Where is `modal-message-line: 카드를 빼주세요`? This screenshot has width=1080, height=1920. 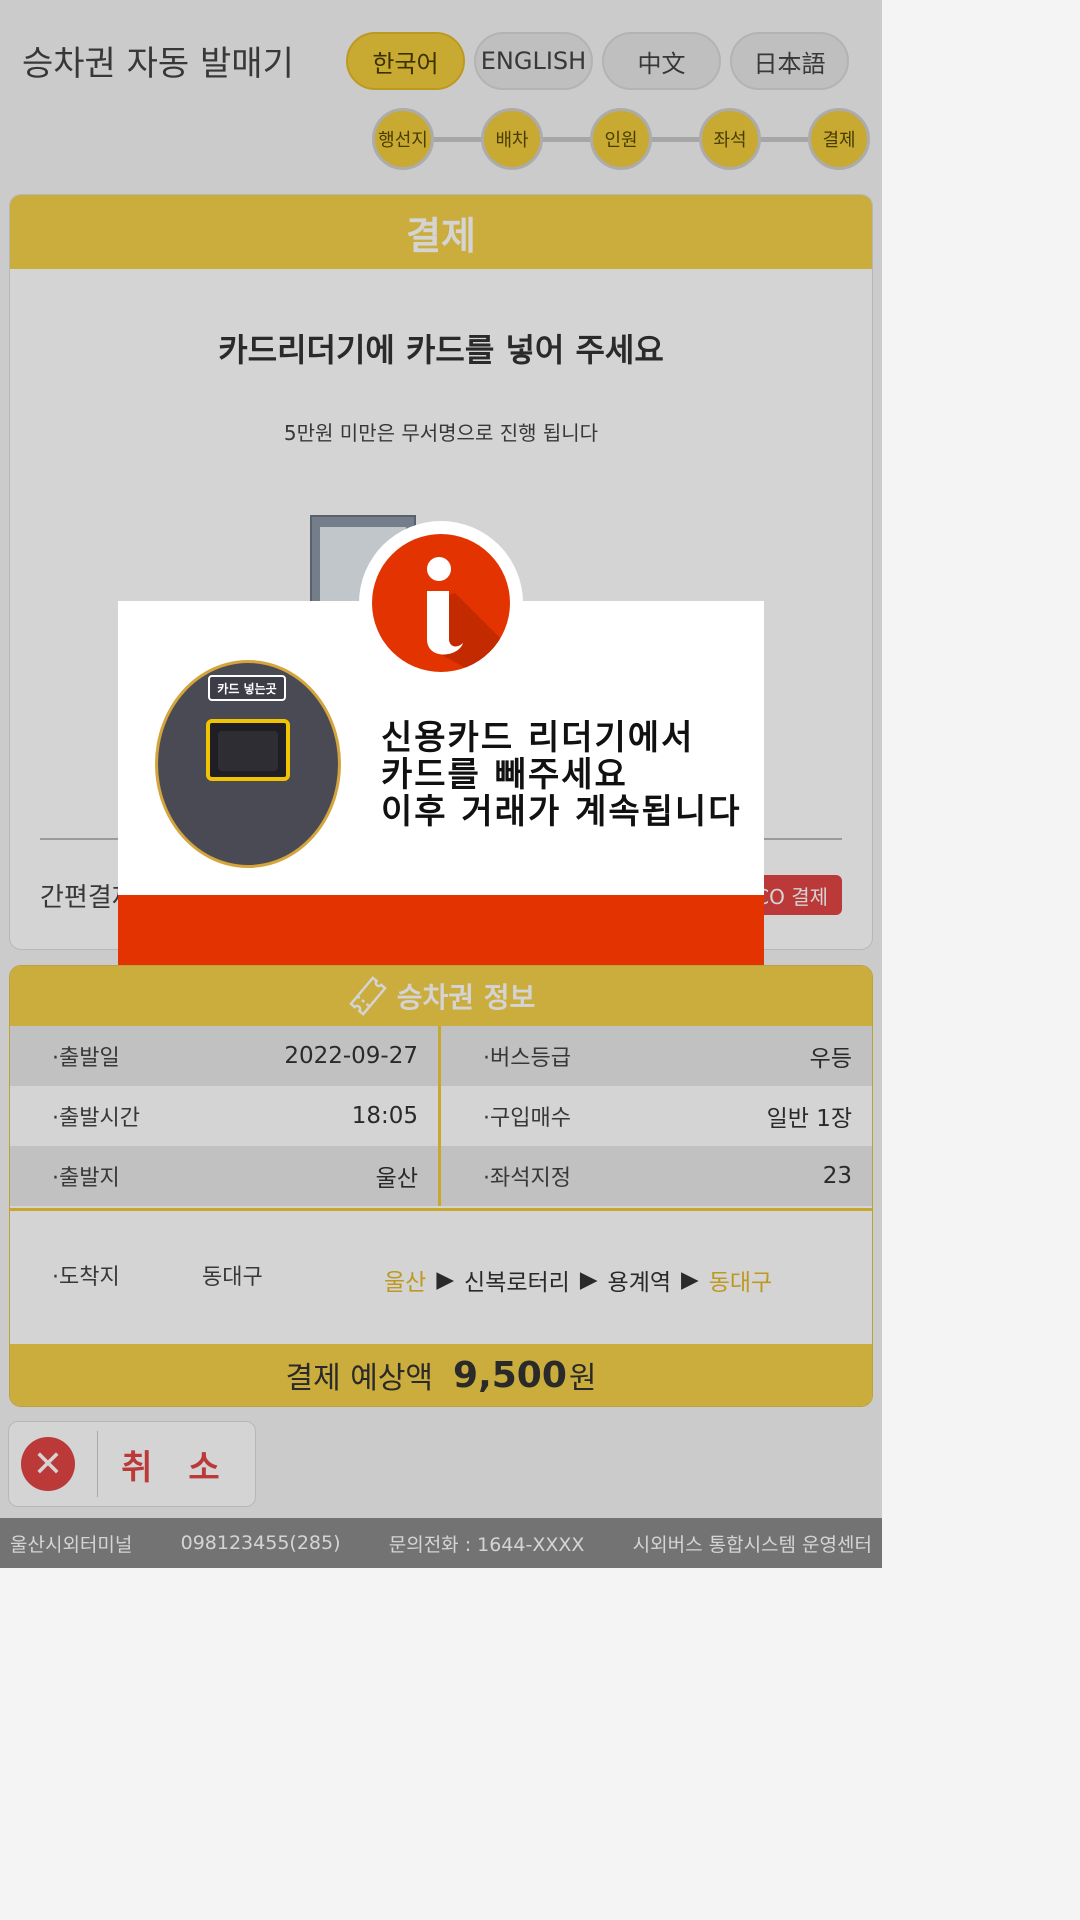
modal-message-line: 카드를 빼주세요 is located at coordinates (504, 775).